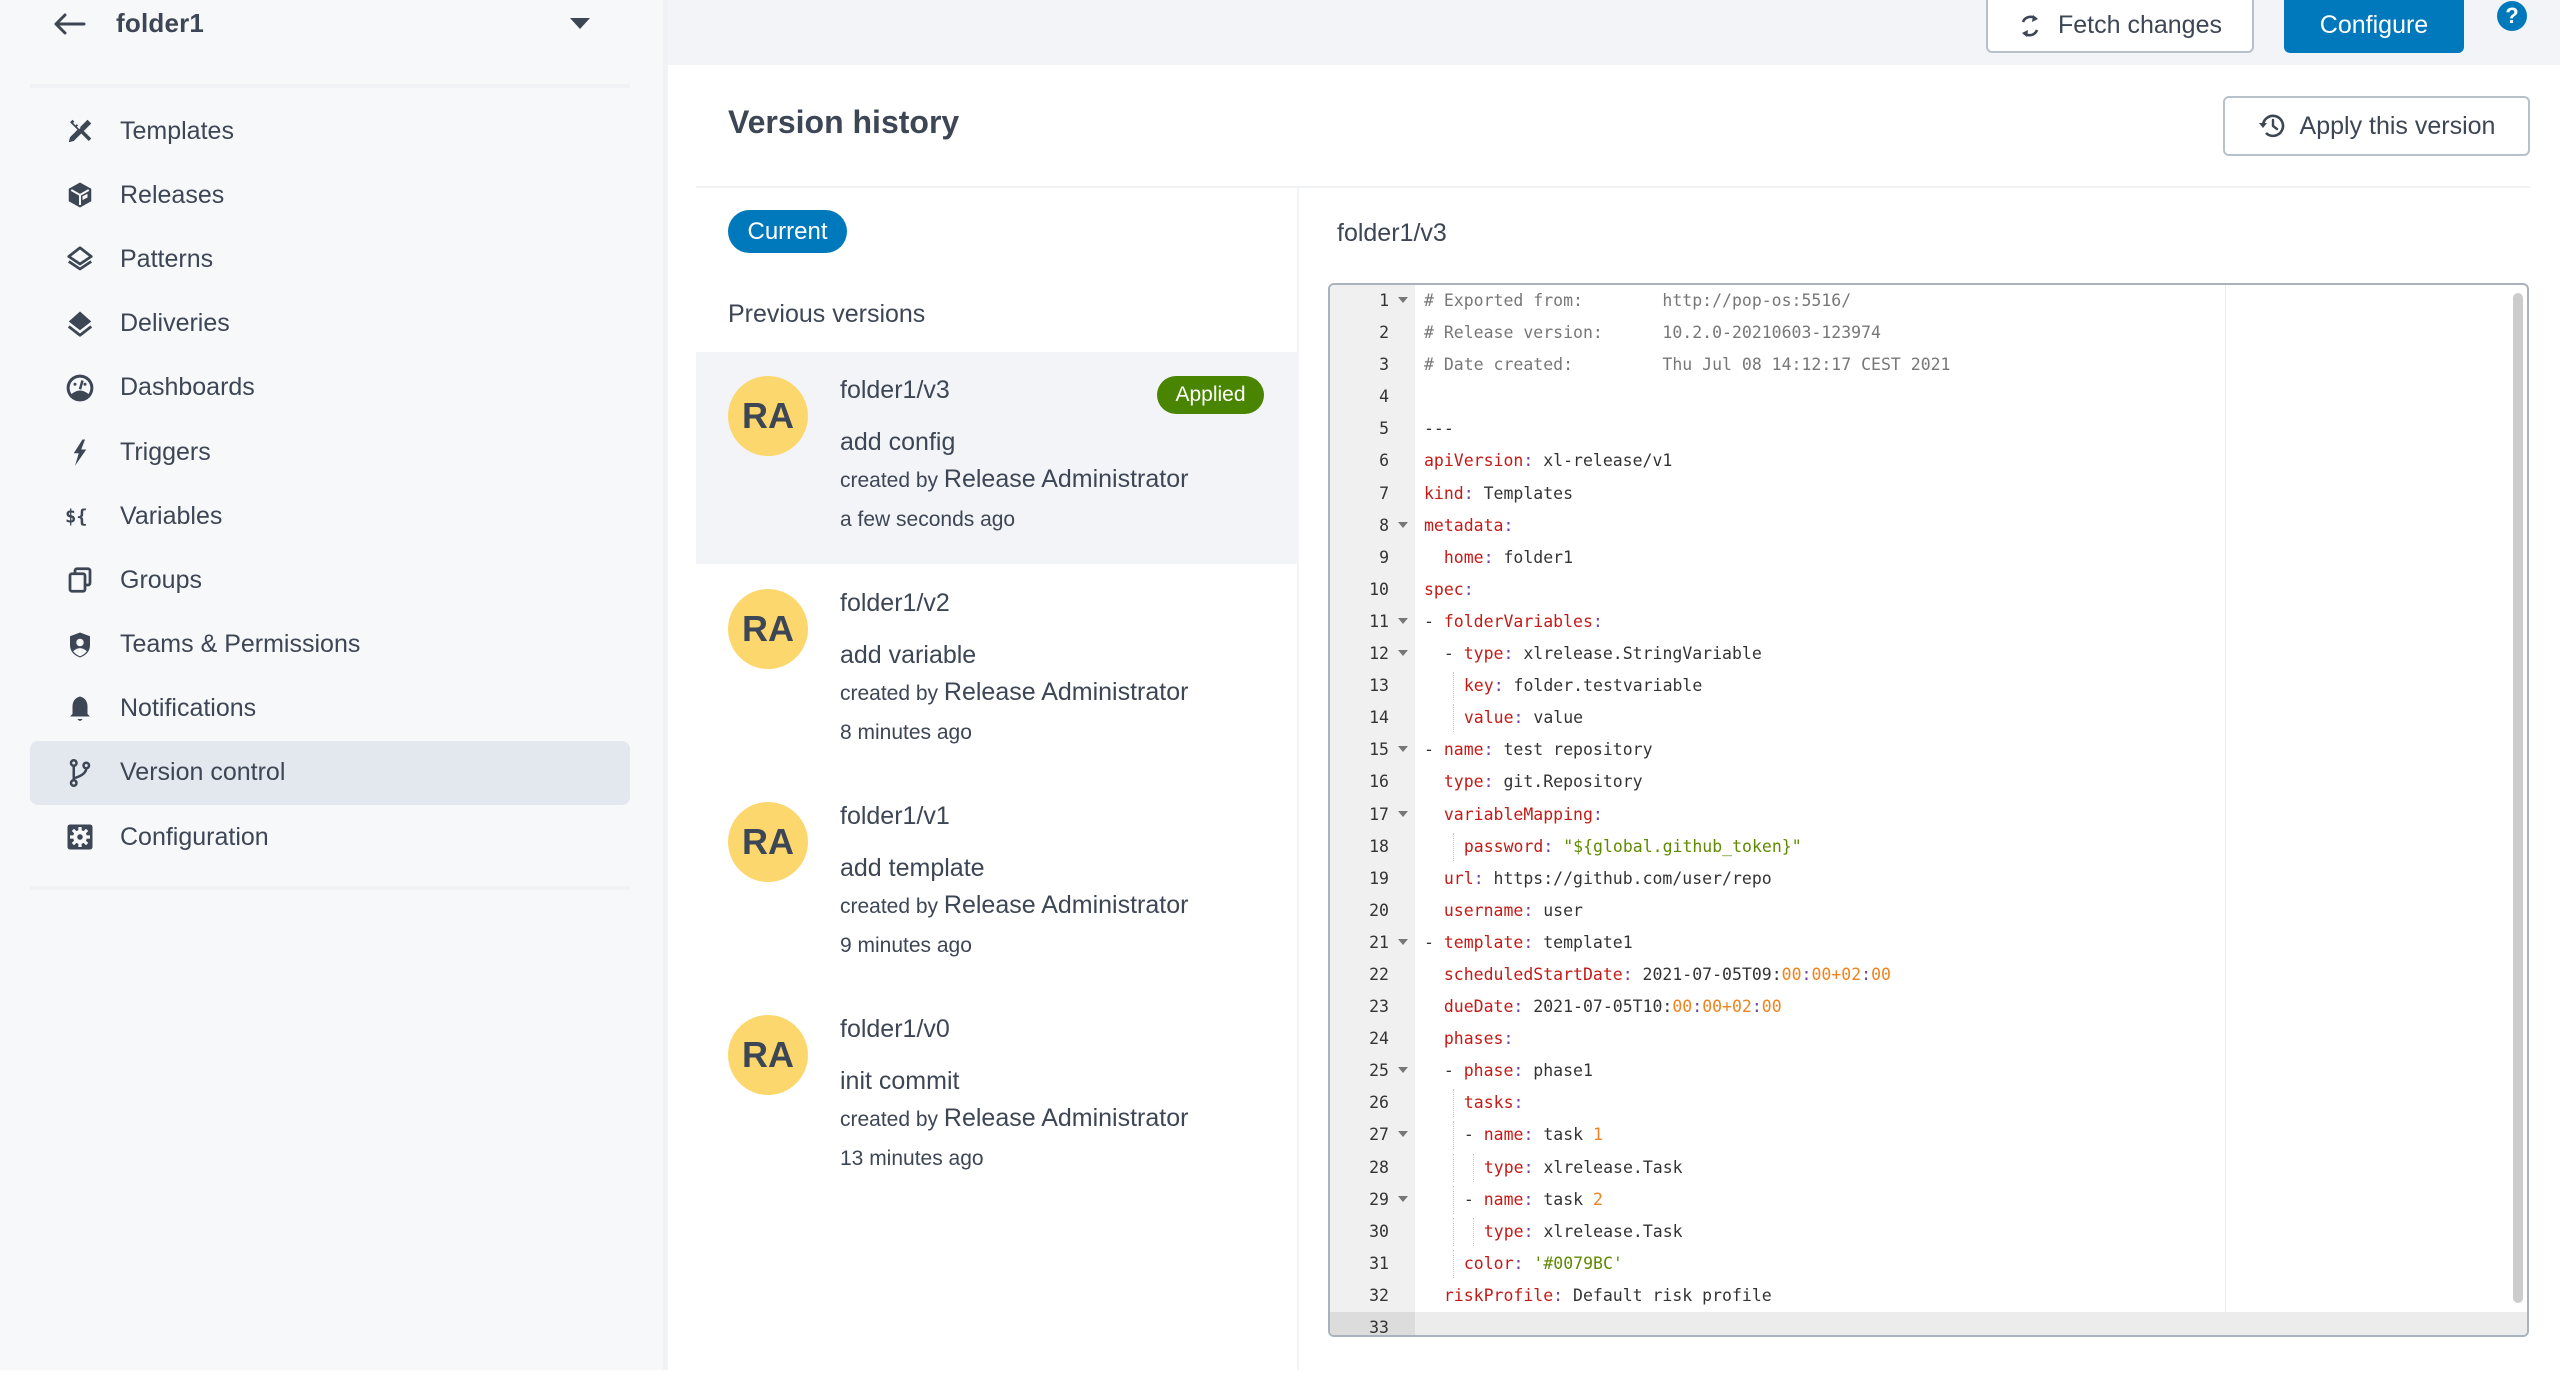 The image size is (2560, 1392). What do you see at coordinates (1928, 494) in the screenshot?
I see `code-line: 7 kind: Templates` at bounding box center [1928, 494].